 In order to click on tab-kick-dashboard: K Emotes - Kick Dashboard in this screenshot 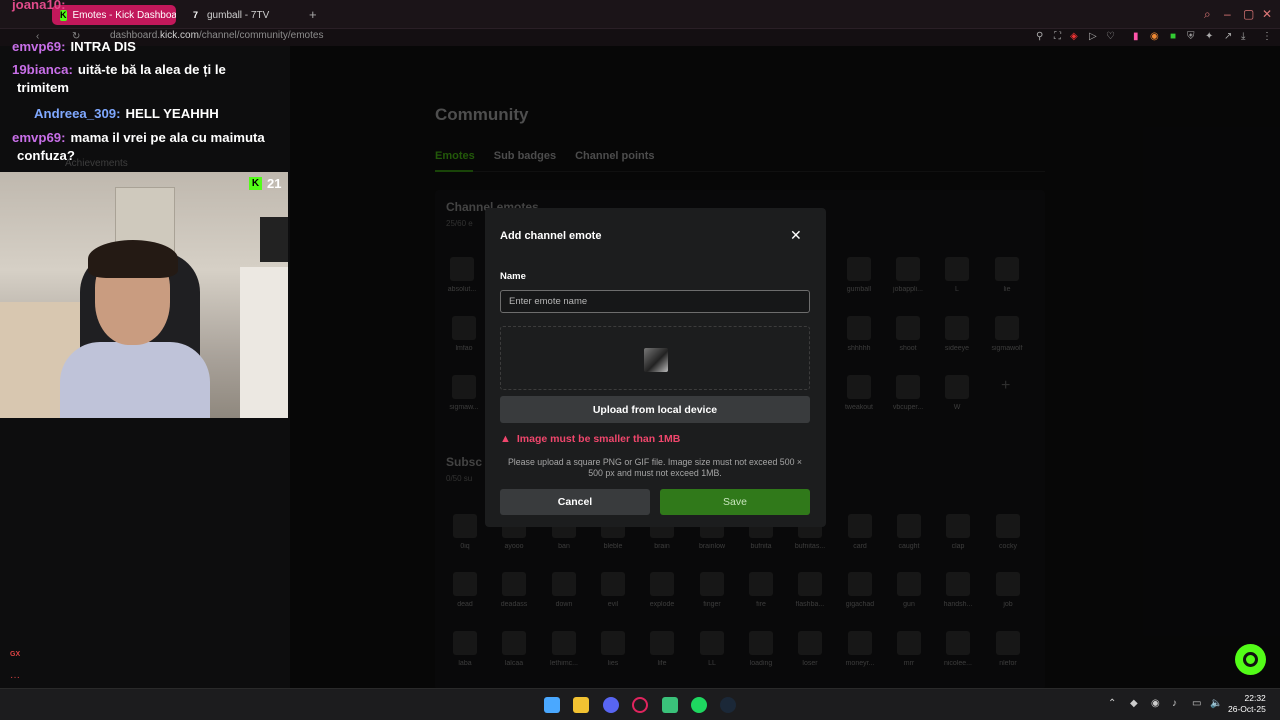, I will do `click(114, 15)`.